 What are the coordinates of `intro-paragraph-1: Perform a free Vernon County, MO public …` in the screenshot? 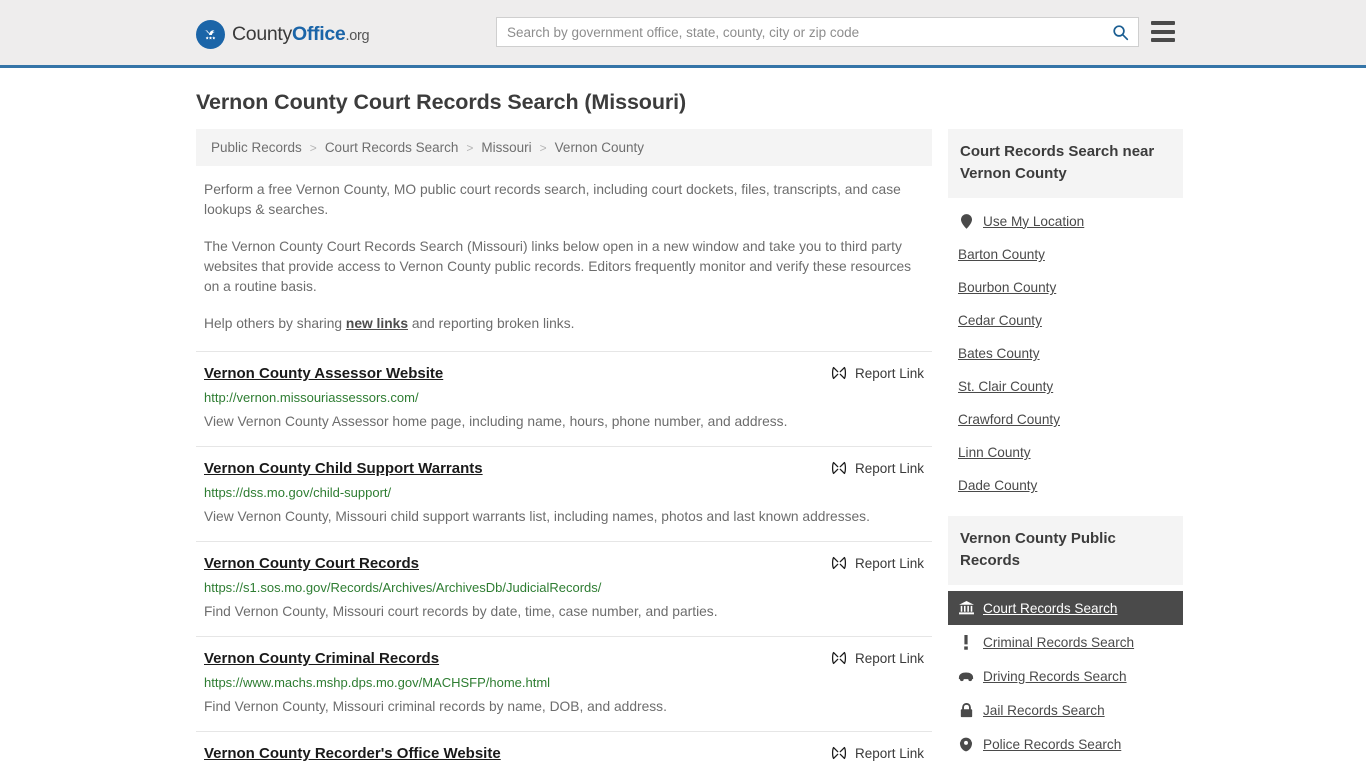 It's located at (552, 199).